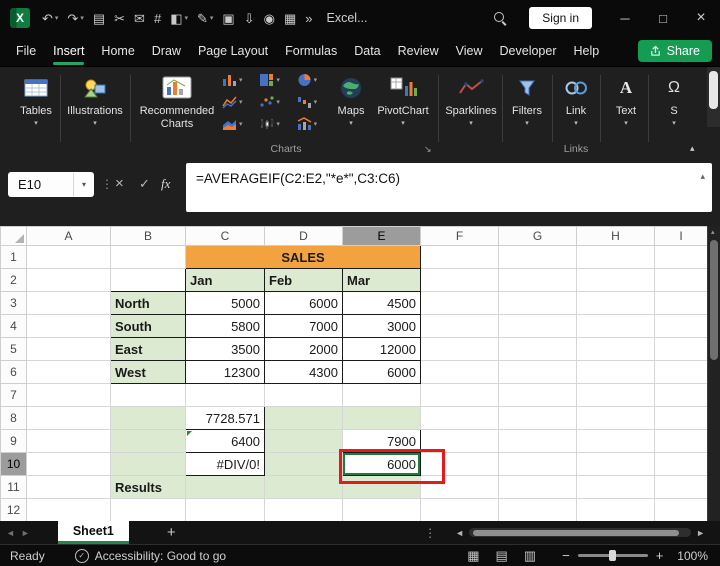  Describe the element at coordinates (95, 101) in the screenshot. I see `illustrations-button: Illustrations ▾` at that location.